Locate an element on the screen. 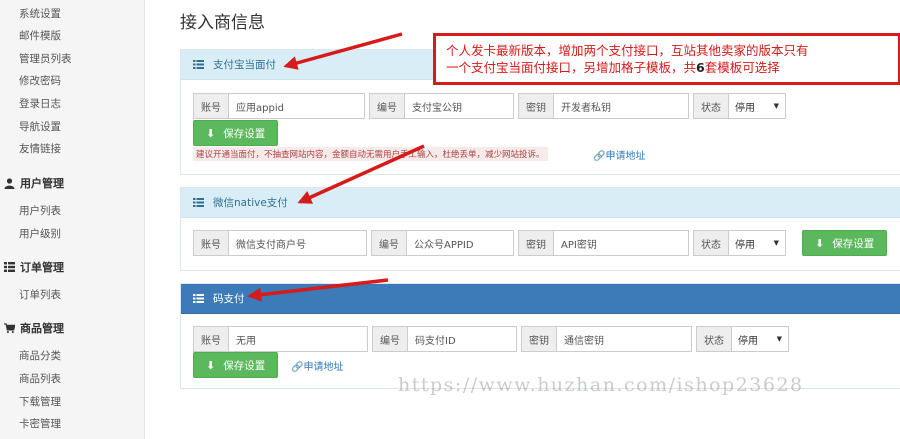 The width and height of the screenshot is (900, 439). annotation-line-1: 个人发卡最新版本，增加两个支付接口，互站其他卖家的版本只有 is located at coordinates (627, 50).